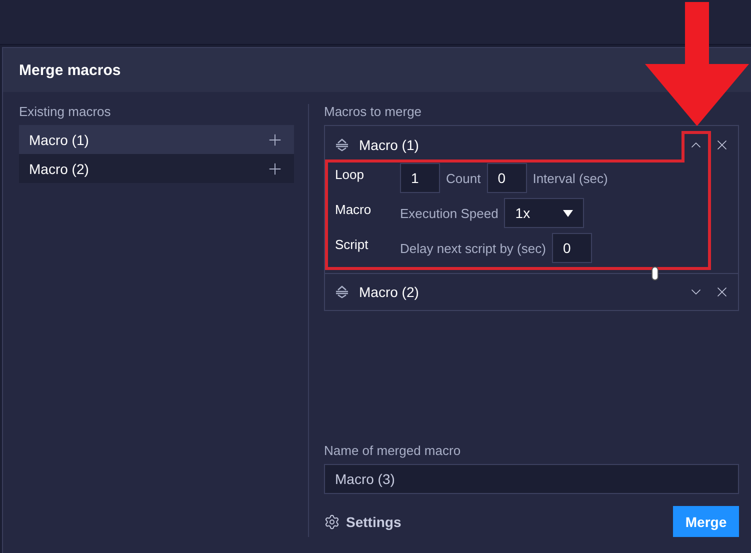 This screenshot has width=751, height=553. I want to click on delay-field: 0, so click(572, 248).